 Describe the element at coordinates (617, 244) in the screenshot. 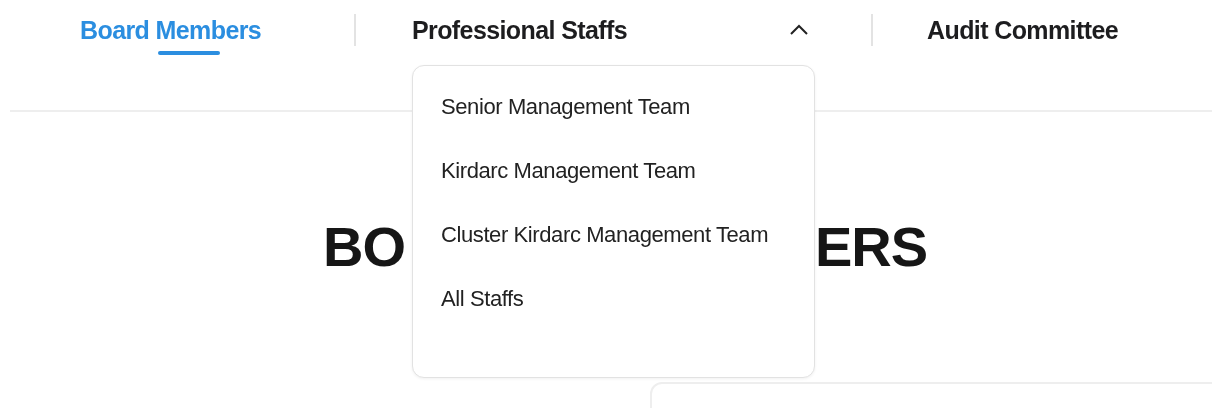

I see `menu-item: Cluster Kirdarc Management Team` at that location.